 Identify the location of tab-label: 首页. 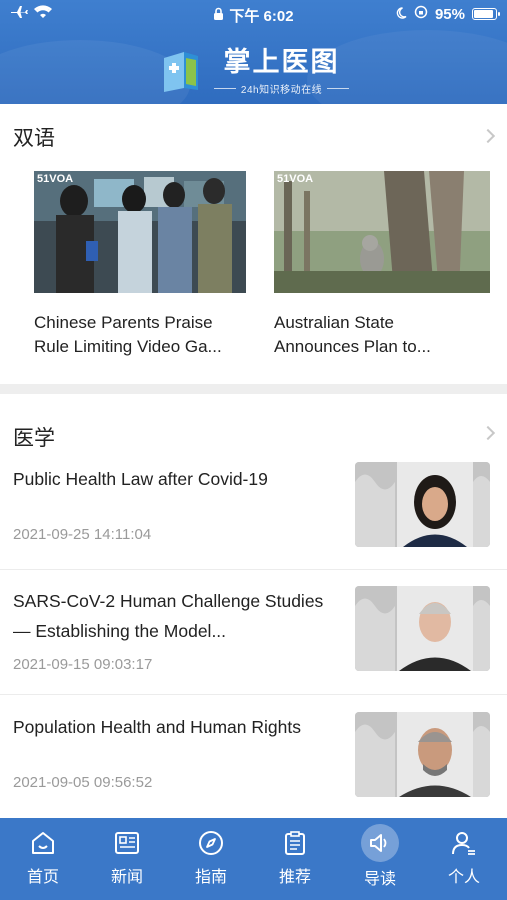
(42, 876).